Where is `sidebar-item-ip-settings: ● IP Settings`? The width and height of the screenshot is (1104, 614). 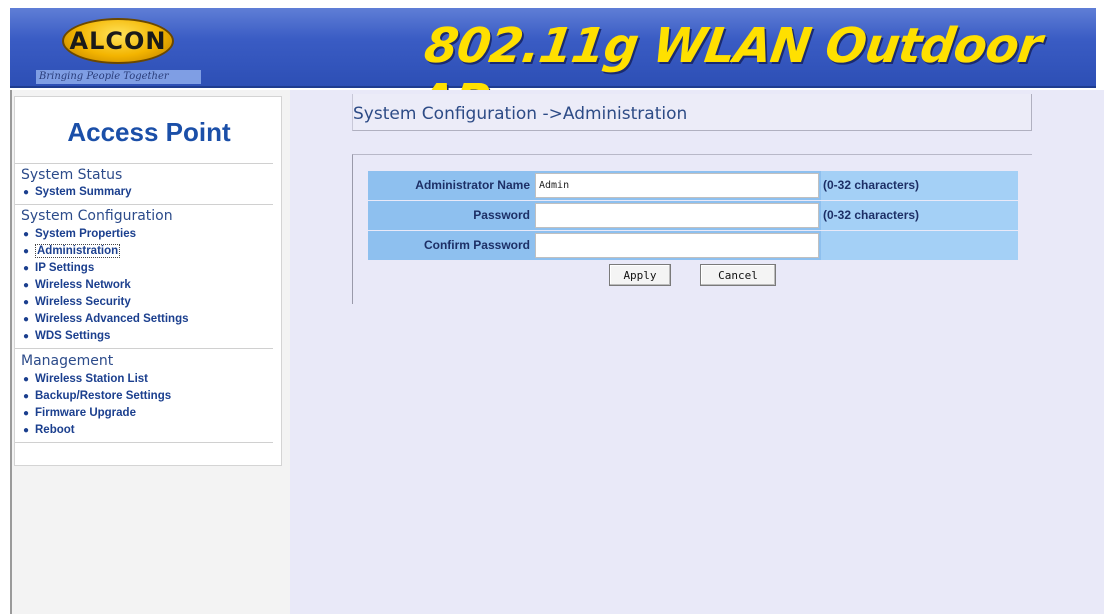
sidebar-item-ip-settings: ● IP Settings is located at coordinates (58, 268).